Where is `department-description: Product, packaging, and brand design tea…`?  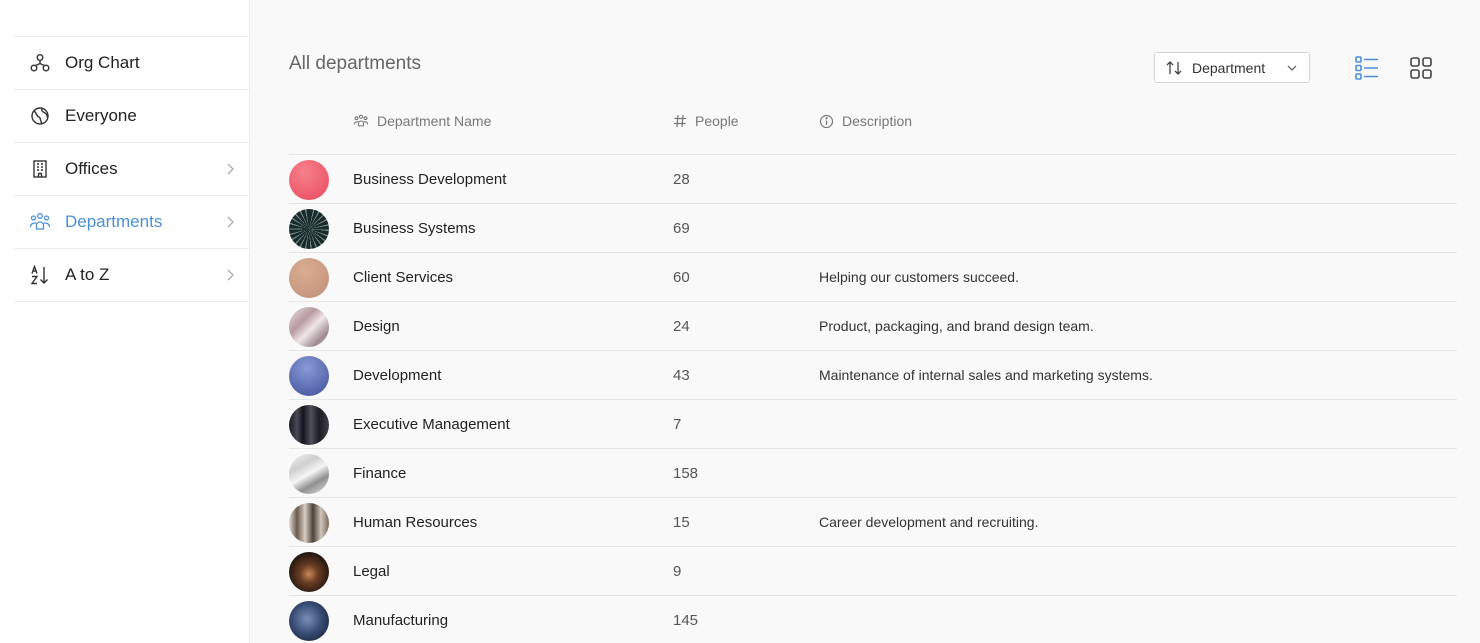
department-description: Product, packaging, and brand design tea… is located at coordinates (956, 326).